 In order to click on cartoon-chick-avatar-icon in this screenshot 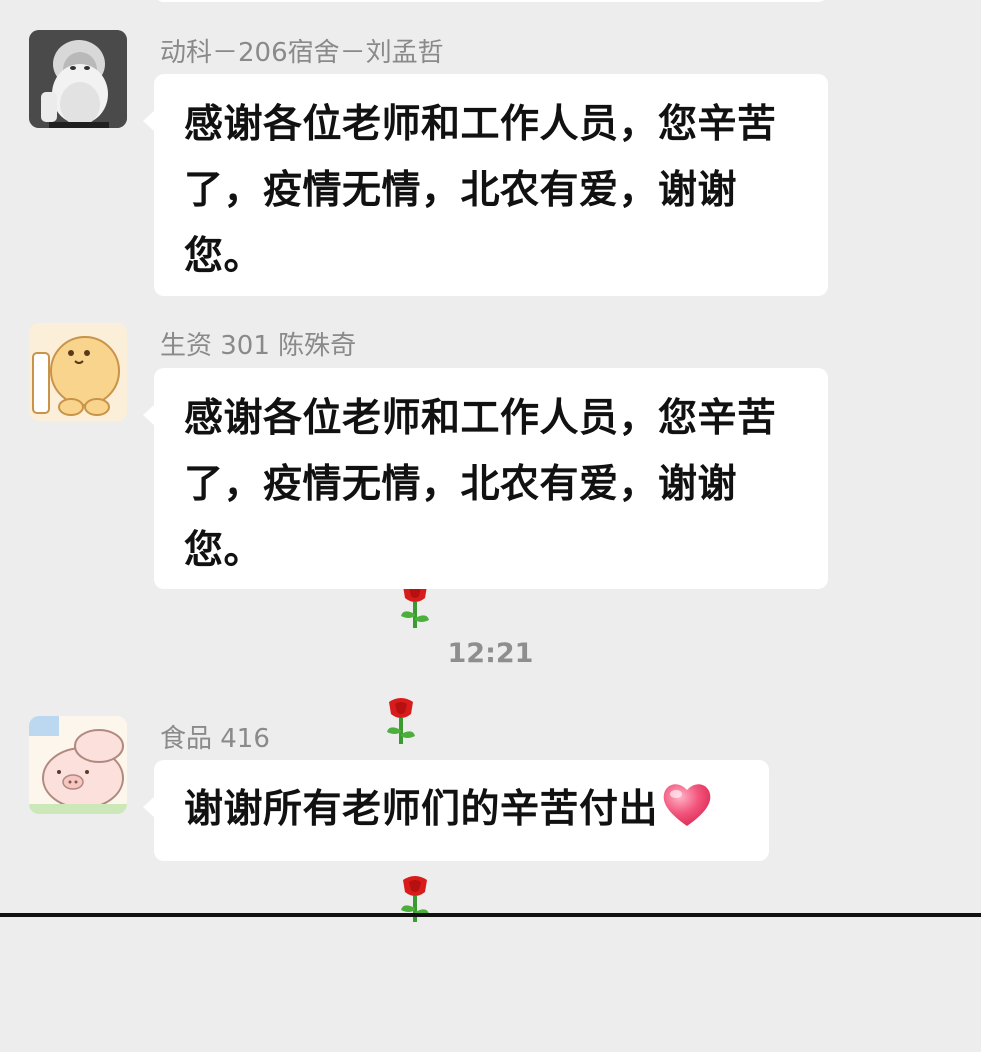, I will do `click(78, 372)`.